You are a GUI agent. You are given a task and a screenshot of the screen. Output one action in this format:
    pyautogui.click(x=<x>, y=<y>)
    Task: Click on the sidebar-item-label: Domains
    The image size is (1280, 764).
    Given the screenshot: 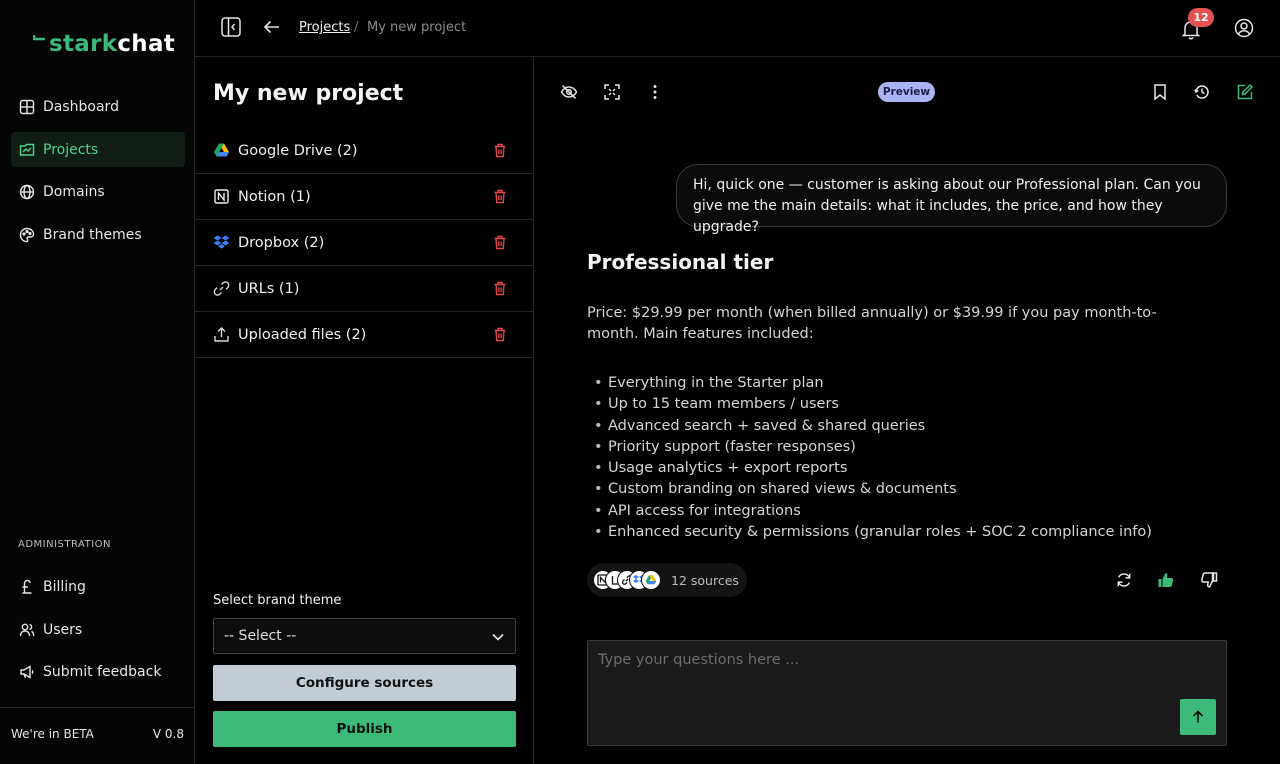 What is the action you would take?
    pyautogui.click(x=74, y=191)
    